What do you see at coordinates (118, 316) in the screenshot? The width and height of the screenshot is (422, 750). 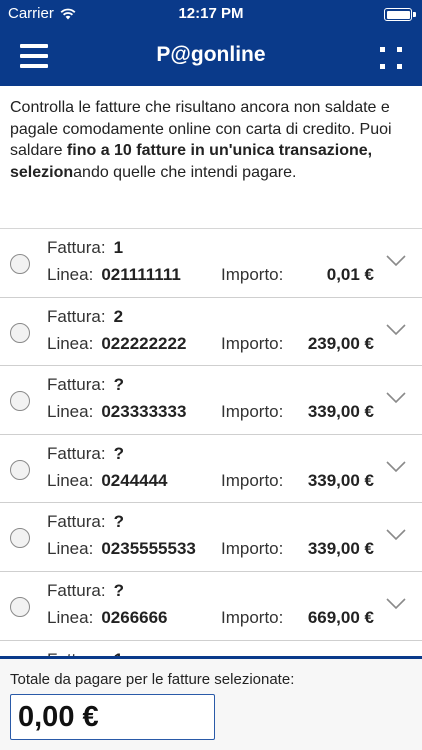 I see `fattura-value: 2` at bounding box center [118, 316].